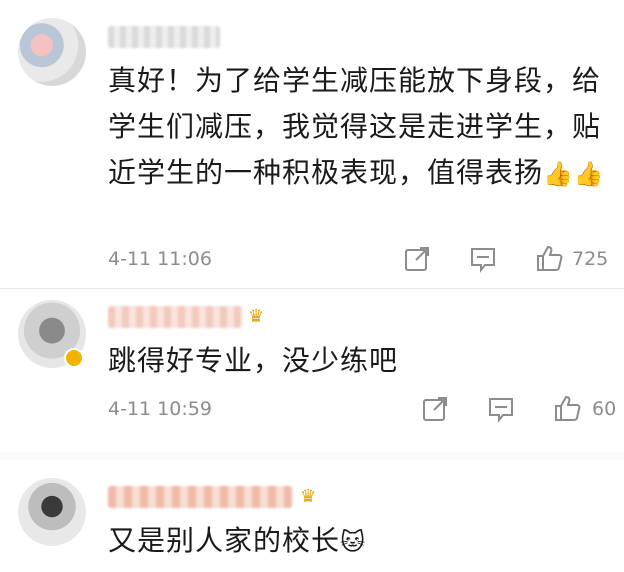  What do you see at coordinates (574, 174) in the screenshot?
I see `thumbs-up-emoji: 👍👍` at bounding box center [574, 174].